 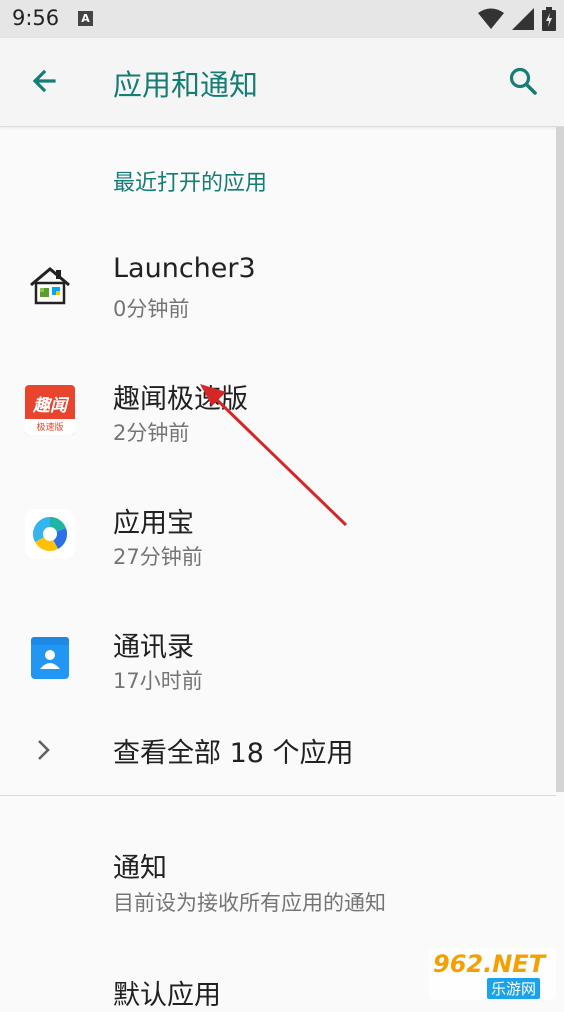 What do you see at coordinates (278, 656) in the screenshot?
I see `recent-app-contacts: 通讯录 17小时前` at bounding box center [278, 656].